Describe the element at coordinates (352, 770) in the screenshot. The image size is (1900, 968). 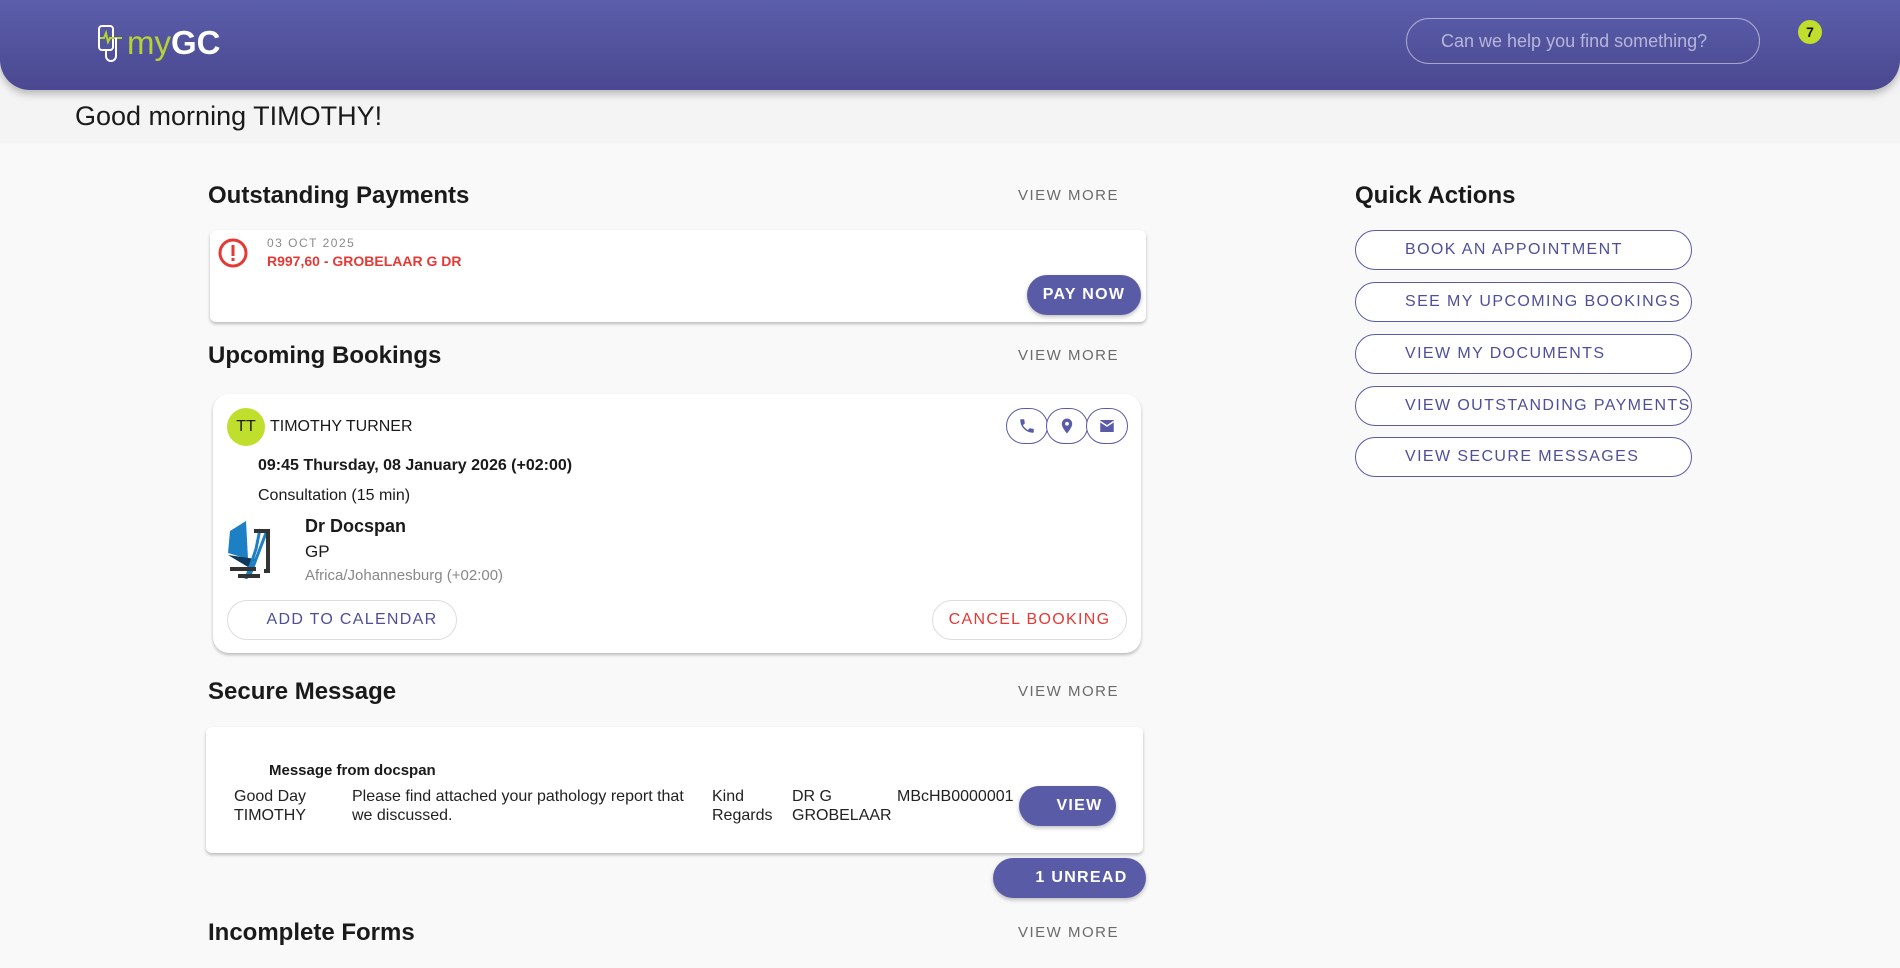
I see `message-subject: Message from docspan` at that location.